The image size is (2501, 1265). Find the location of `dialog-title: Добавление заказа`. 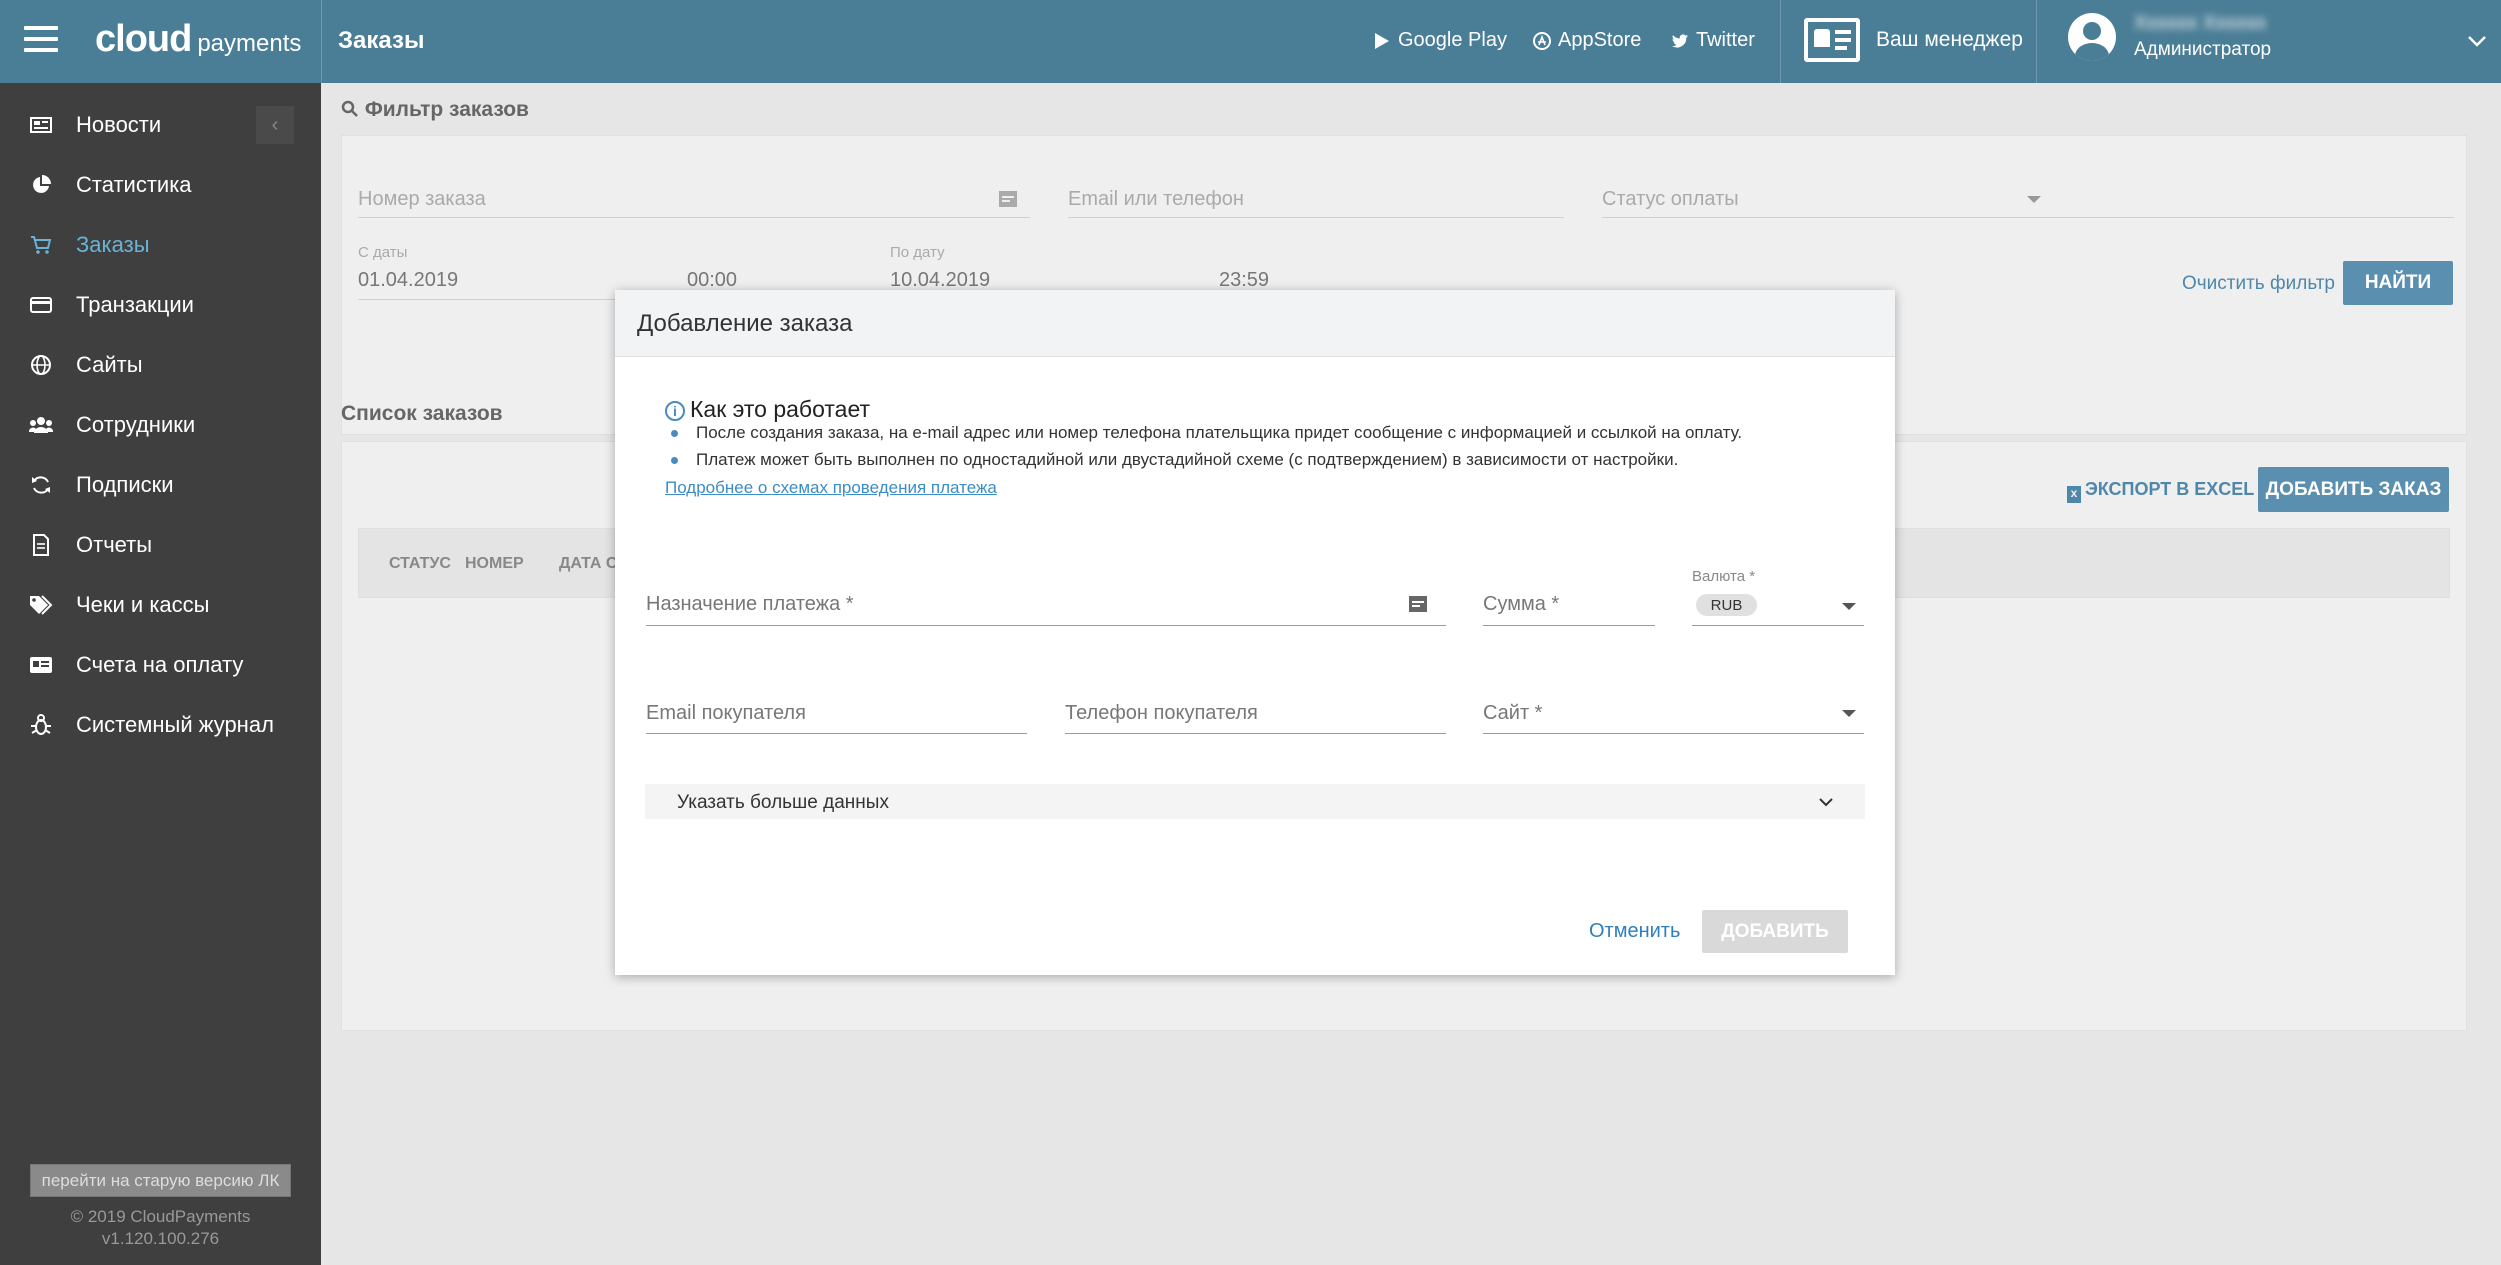

dialog-title: Добавление заказа is located at coordinates (745, 323).